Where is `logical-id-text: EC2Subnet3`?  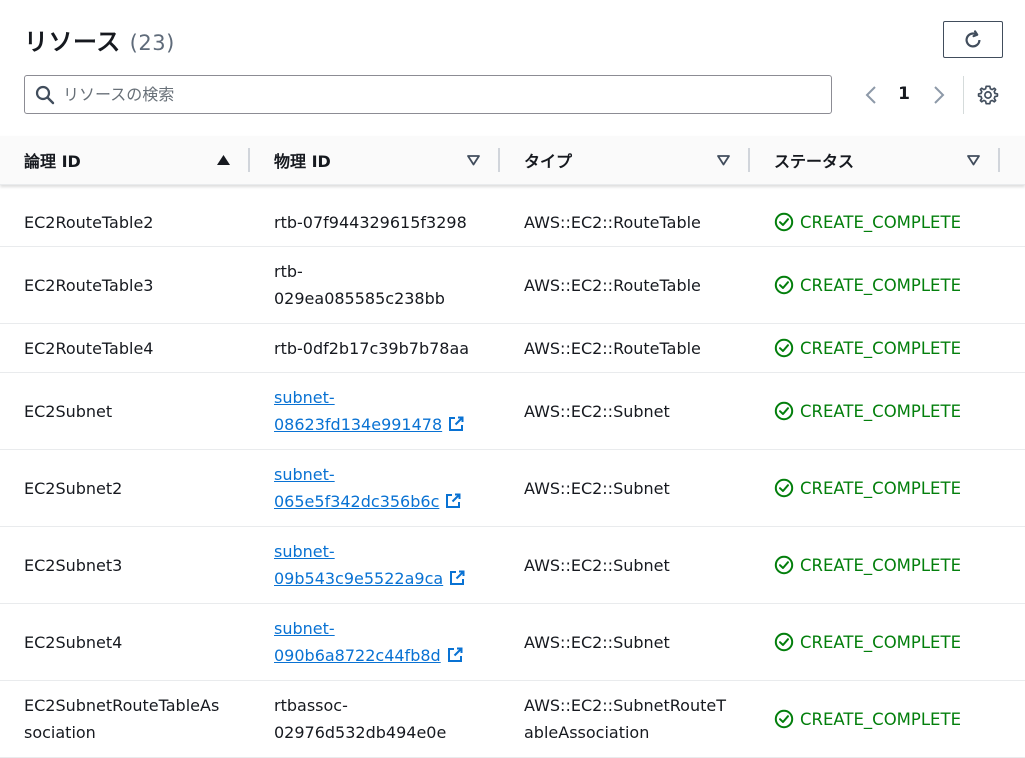
logical-id-text: EC2Subnet3 is located at coordinates (73, 565).